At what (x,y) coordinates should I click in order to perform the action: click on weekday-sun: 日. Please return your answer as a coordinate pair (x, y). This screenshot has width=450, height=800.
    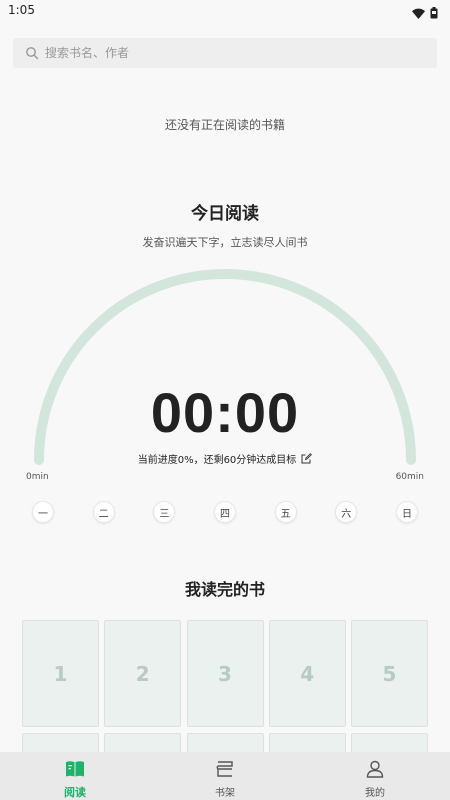
    Looking at the image, I should click on (406, 512).